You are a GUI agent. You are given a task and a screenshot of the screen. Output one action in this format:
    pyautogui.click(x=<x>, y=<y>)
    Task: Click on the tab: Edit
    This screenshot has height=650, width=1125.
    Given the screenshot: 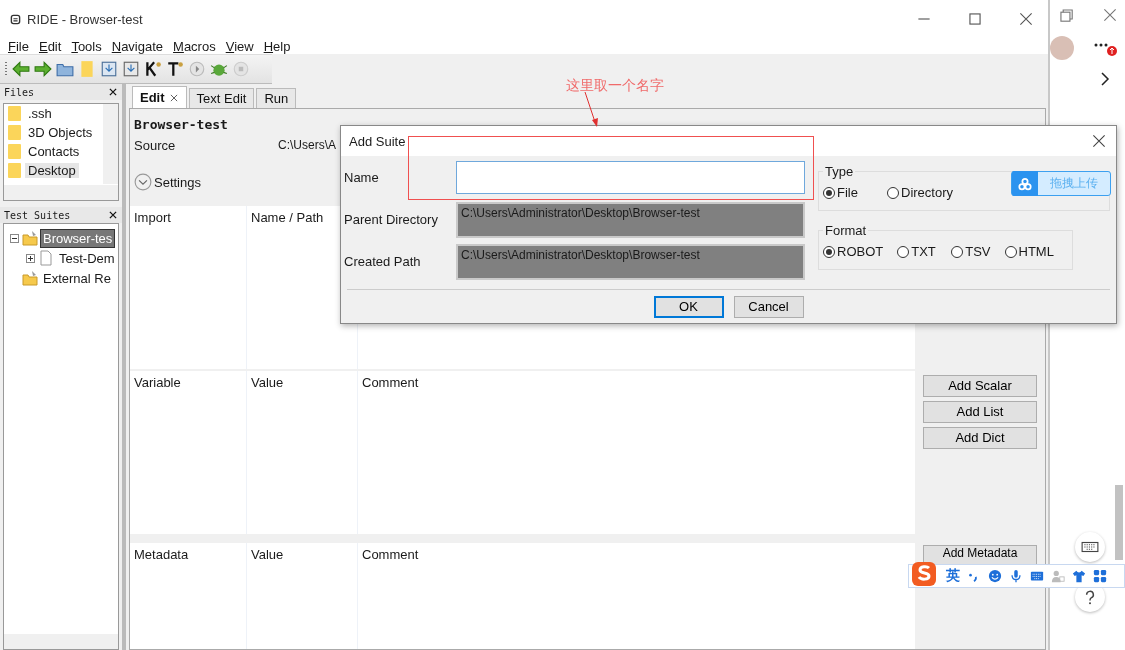 What is the action you would take?
    pyautogui.click(x=159, y=97)
    